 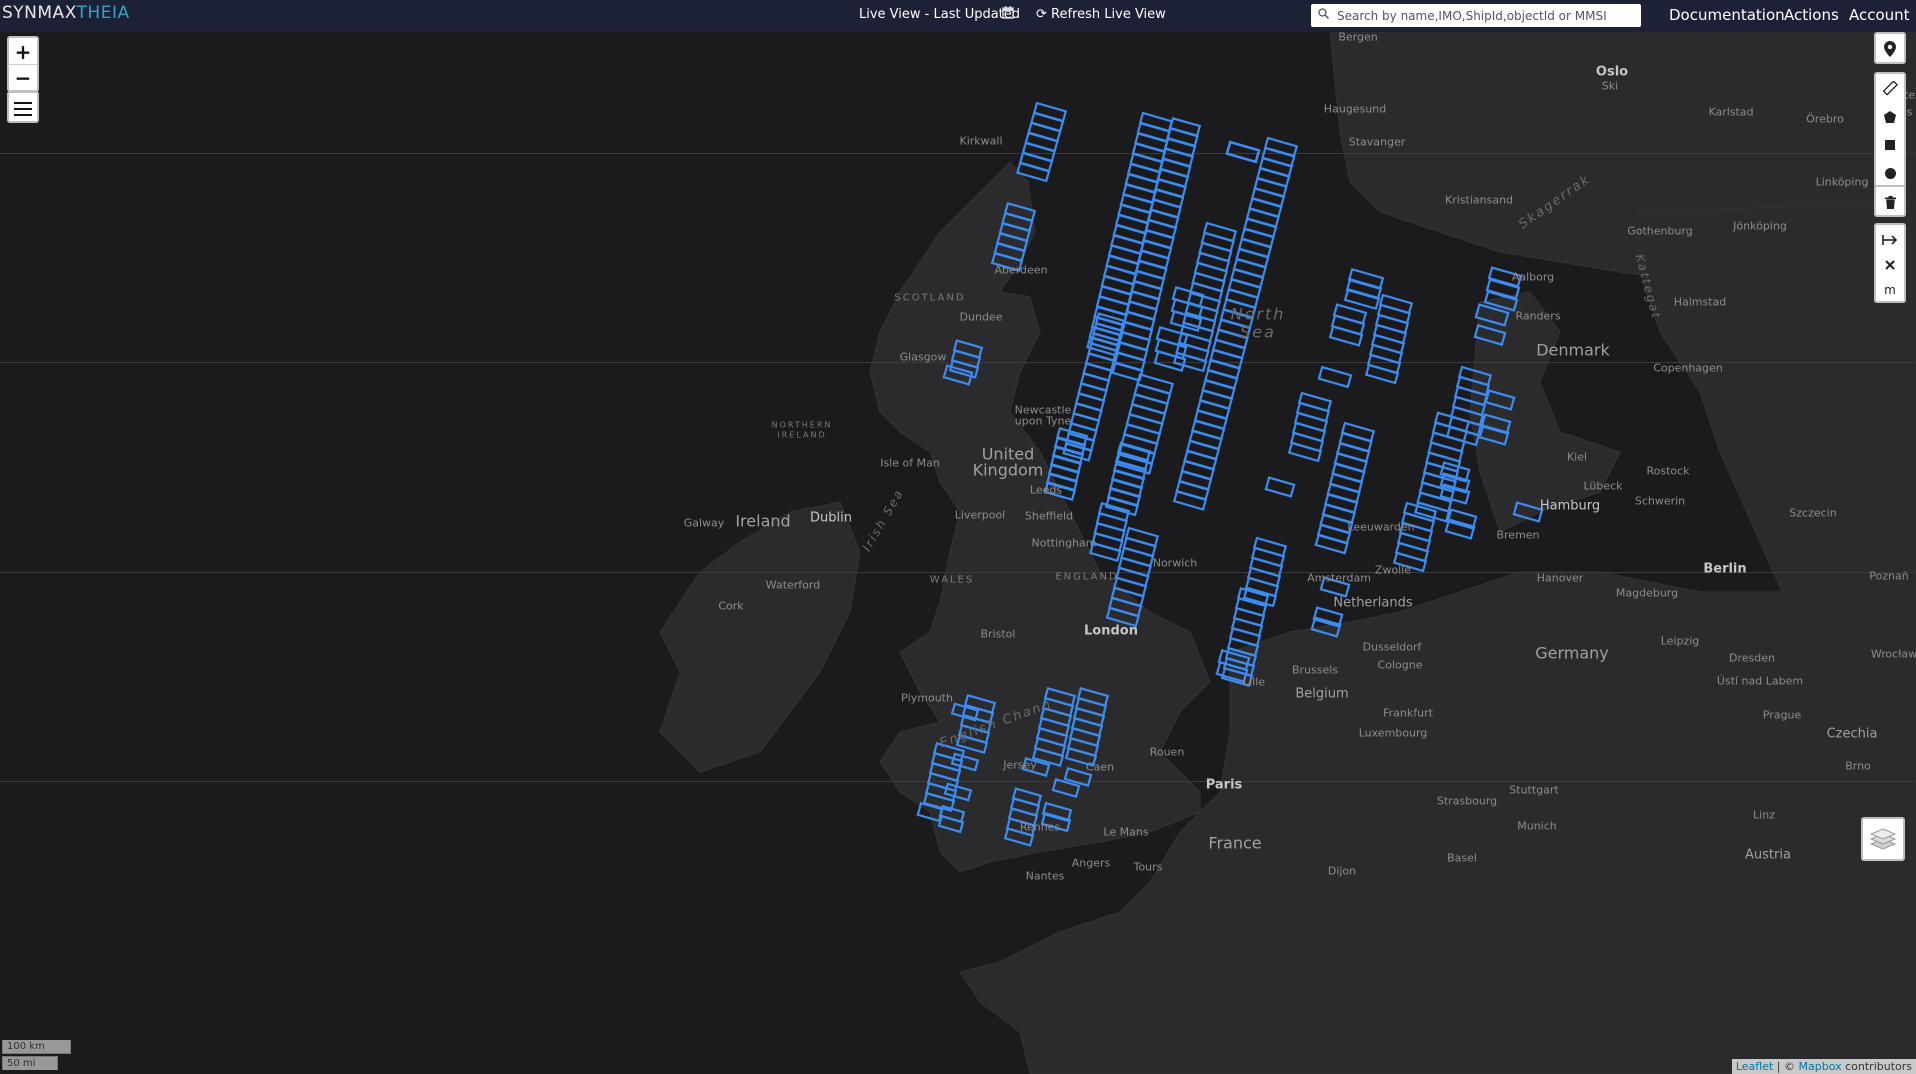 I want to click on polygon-tool-button, so click(x=1890, y=117).